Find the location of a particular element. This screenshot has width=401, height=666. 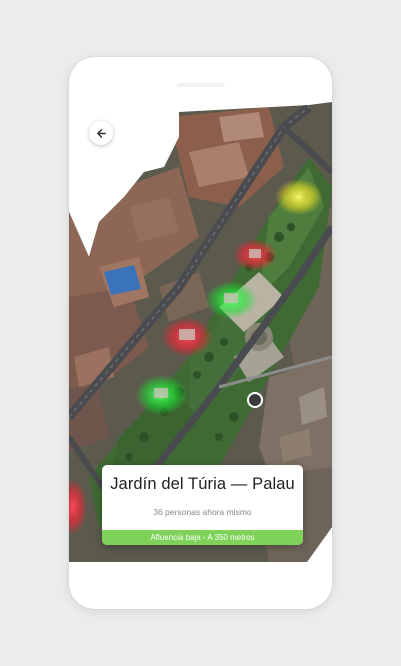

status-badge: Afluencia baja - A 350 metros is located at coordinates (202, 537).